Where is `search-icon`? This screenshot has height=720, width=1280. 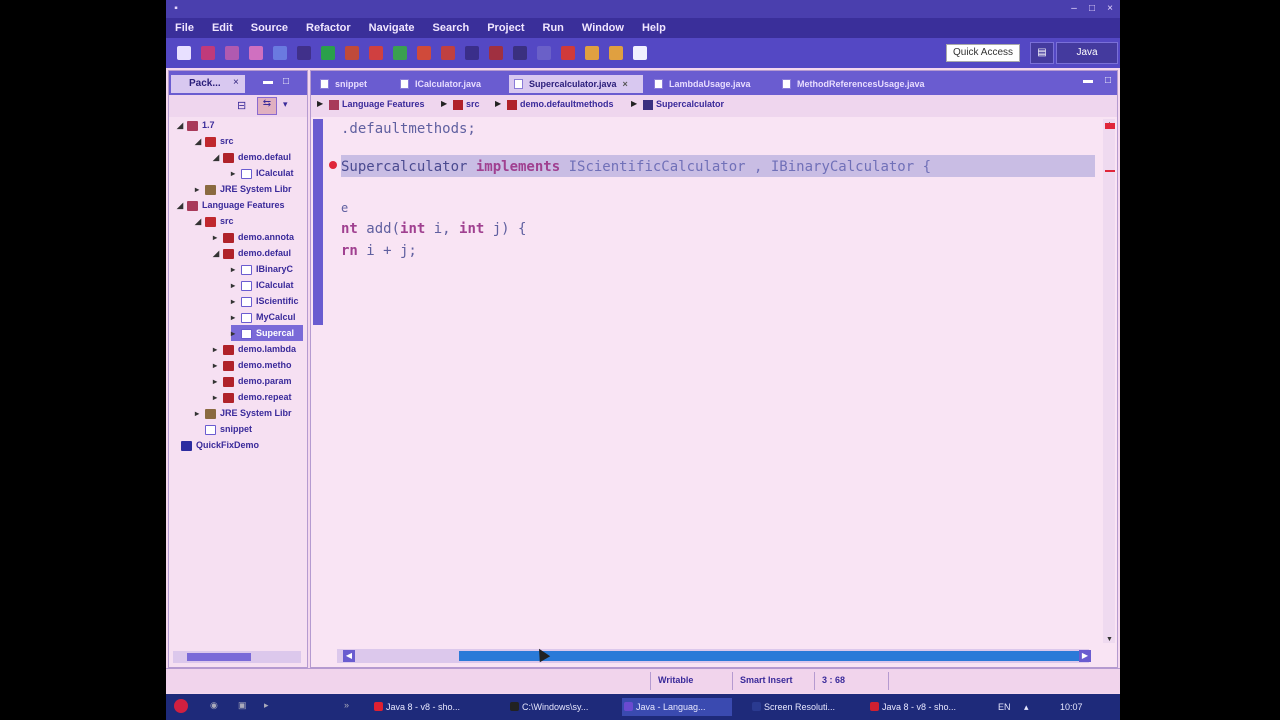
search-icon is located at coordinates (472, 53).